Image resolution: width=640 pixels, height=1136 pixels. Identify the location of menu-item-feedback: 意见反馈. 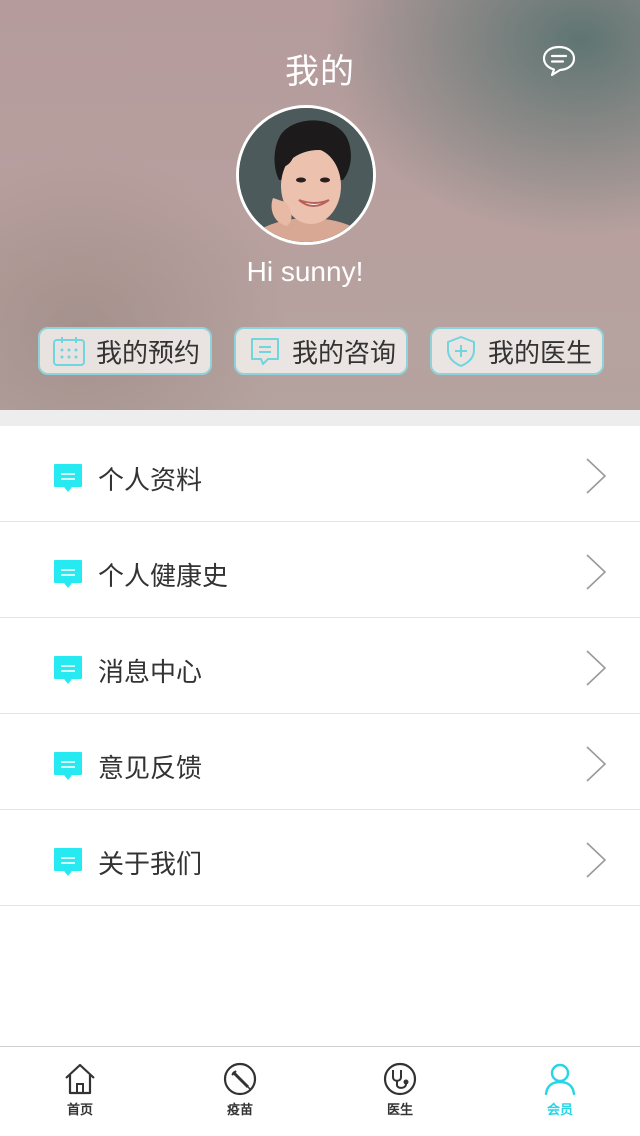
(320, 762).